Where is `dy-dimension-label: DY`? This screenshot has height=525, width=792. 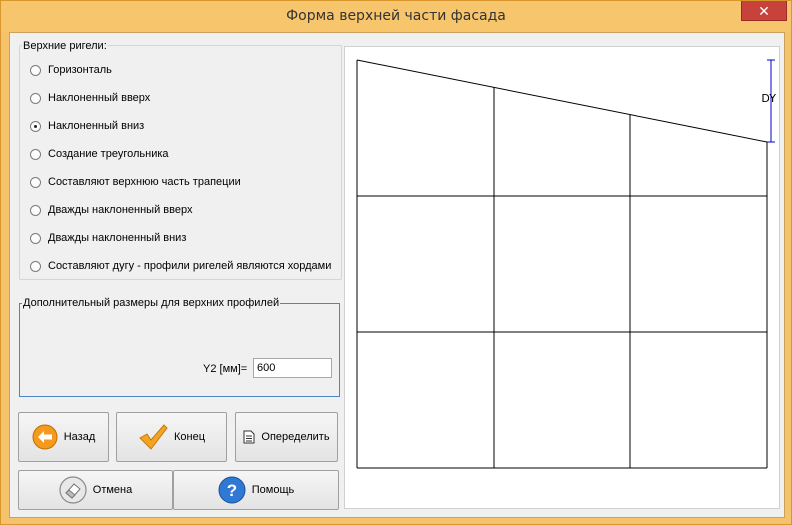 dy-dimension-label: DY is located at coordinates (768, 98).